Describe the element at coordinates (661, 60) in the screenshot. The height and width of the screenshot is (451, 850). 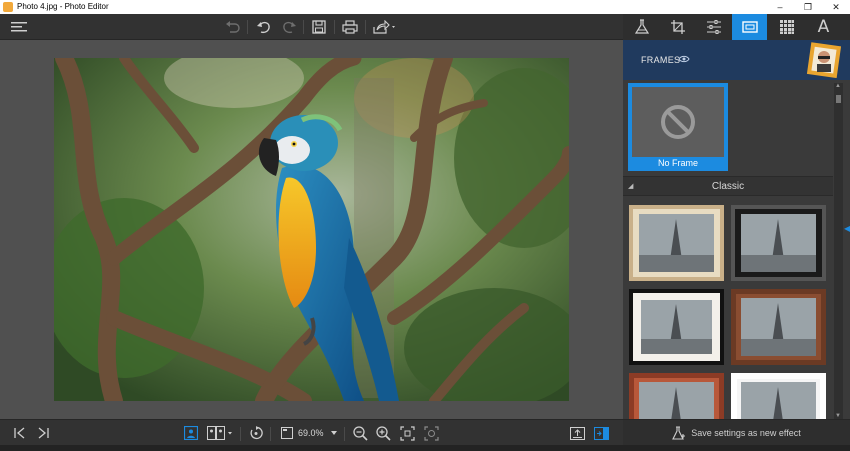
I see `frames-title: FRAMES` at that location.